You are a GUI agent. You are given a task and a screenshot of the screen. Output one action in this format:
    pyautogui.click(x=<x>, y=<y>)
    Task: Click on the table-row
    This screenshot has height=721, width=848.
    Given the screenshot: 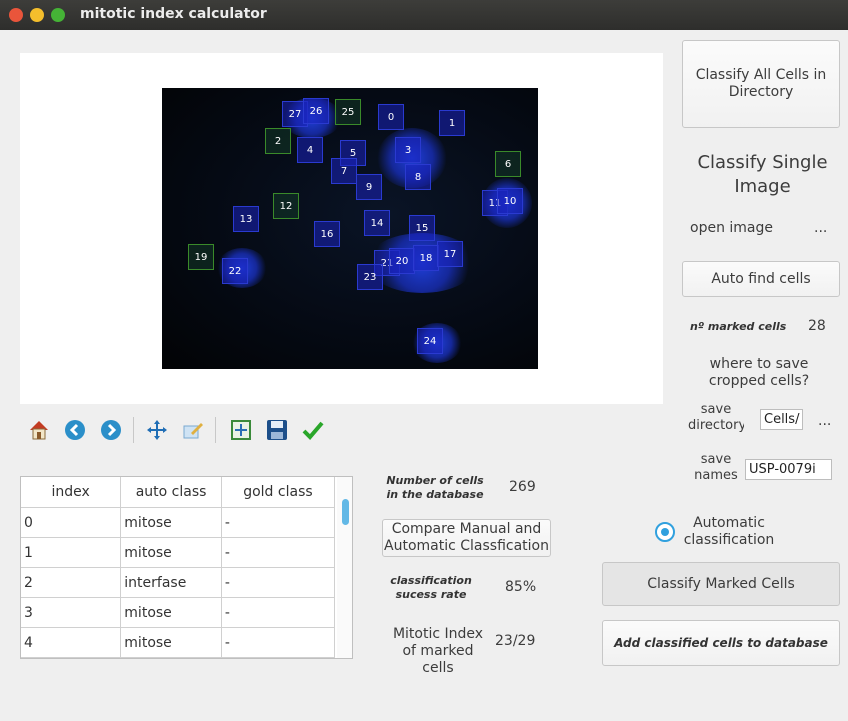 What is the action you would take?
    pyautogui.click(x=178, y=657)
    